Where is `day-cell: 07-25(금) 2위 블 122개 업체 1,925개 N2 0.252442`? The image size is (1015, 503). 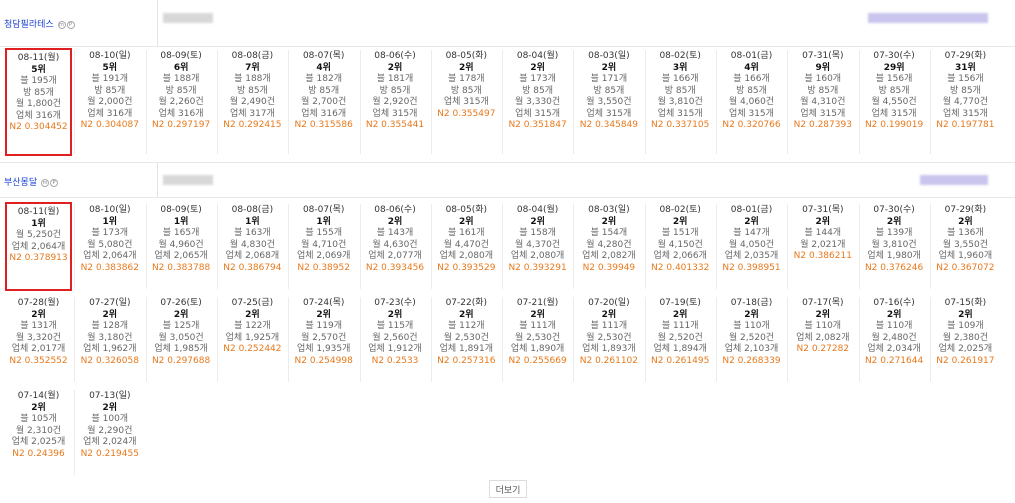
day-cell: 07-25(금) 2위 블 122개 업체 1,925개 N2 0.252442 is located at coordinates (252, 339).